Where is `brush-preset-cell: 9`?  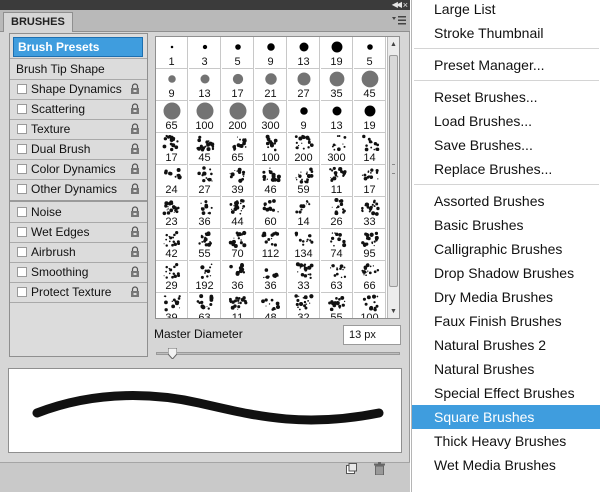 brush-preset-cell: 9 is located at coordinates (172, 85).